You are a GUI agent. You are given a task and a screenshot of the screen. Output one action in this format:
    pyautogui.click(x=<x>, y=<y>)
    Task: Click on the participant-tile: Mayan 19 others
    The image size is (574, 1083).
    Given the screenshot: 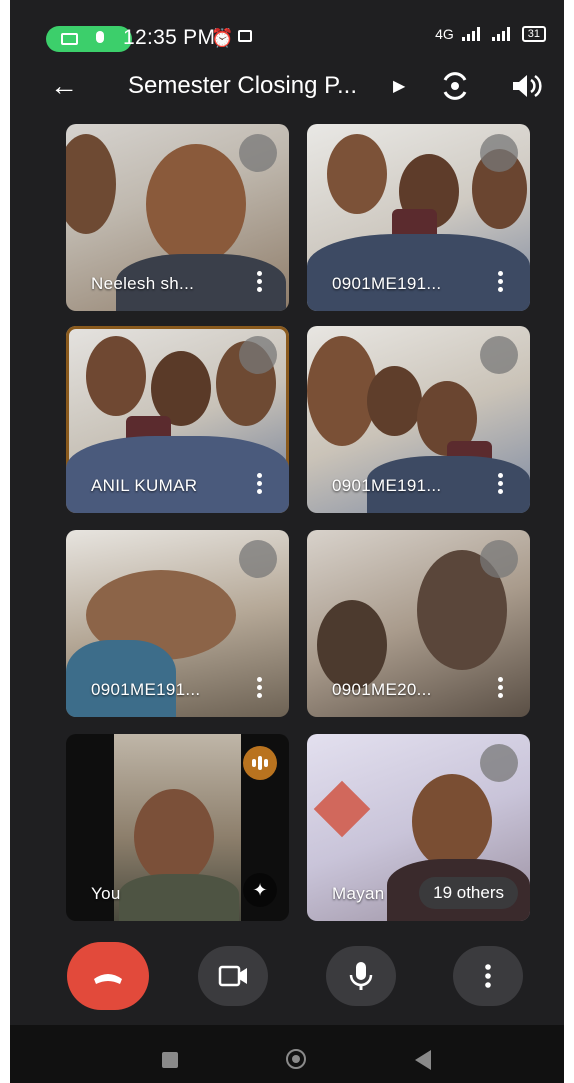 What is the action you would take?
    pyautogui.click(x=418, y=827)
    